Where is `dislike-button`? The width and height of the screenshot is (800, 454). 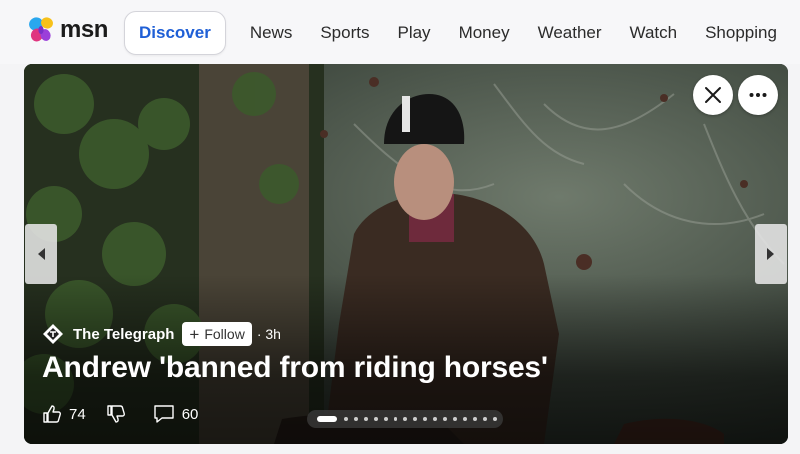
dislike-button is located at coordinates (119, 414).